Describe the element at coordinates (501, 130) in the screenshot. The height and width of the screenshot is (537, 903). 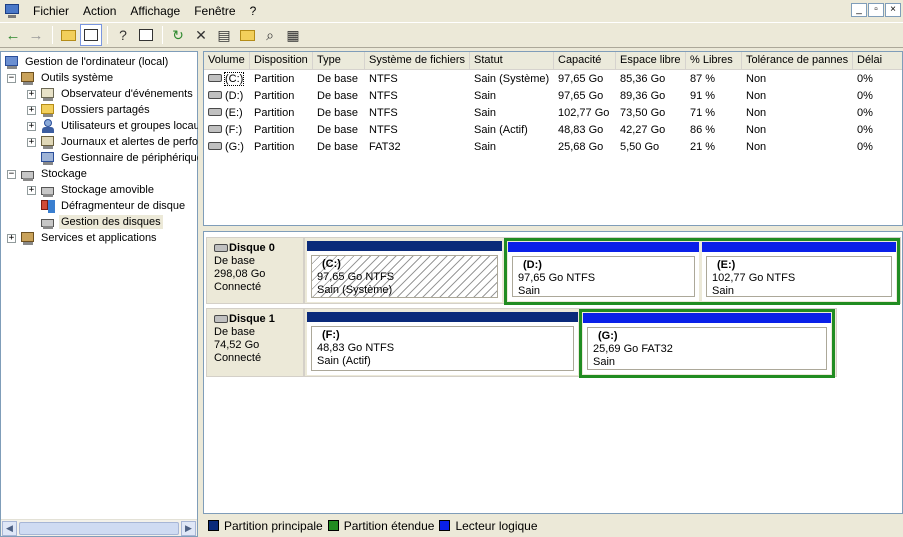
I see `statut-cell: Sain (Actif)` at that location.